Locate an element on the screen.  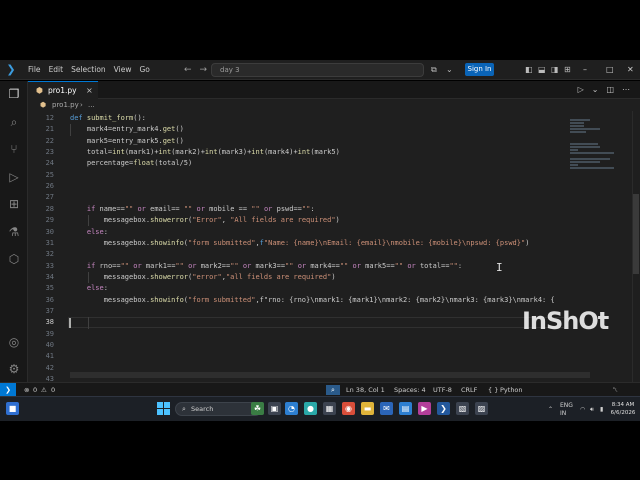
start-button-icon is located at coordinates (163, 408).